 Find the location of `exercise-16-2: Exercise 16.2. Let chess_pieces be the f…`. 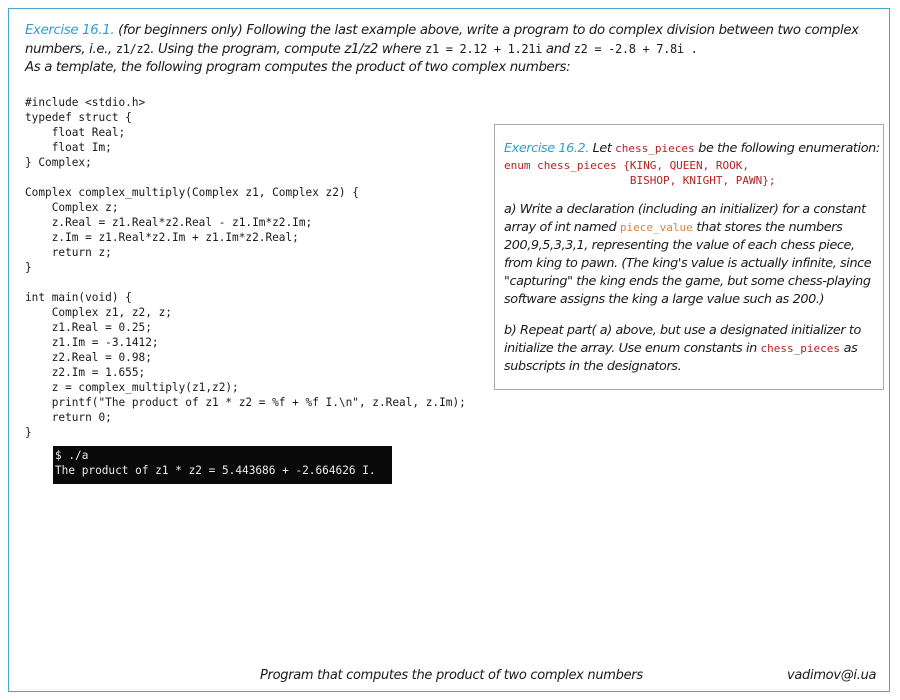

exercise-16-2: Exercise 16.2. Let chess_pieces be the f… is located at coordinates (693, 258).